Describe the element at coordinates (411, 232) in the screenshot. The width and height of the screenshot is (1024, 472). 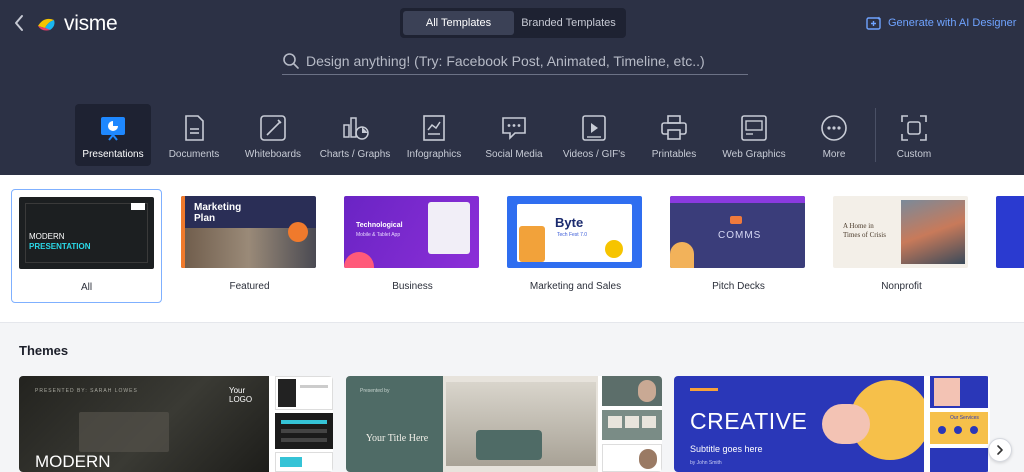
I see `thumbnail: Technological Mobile & Tablet App` at that location.